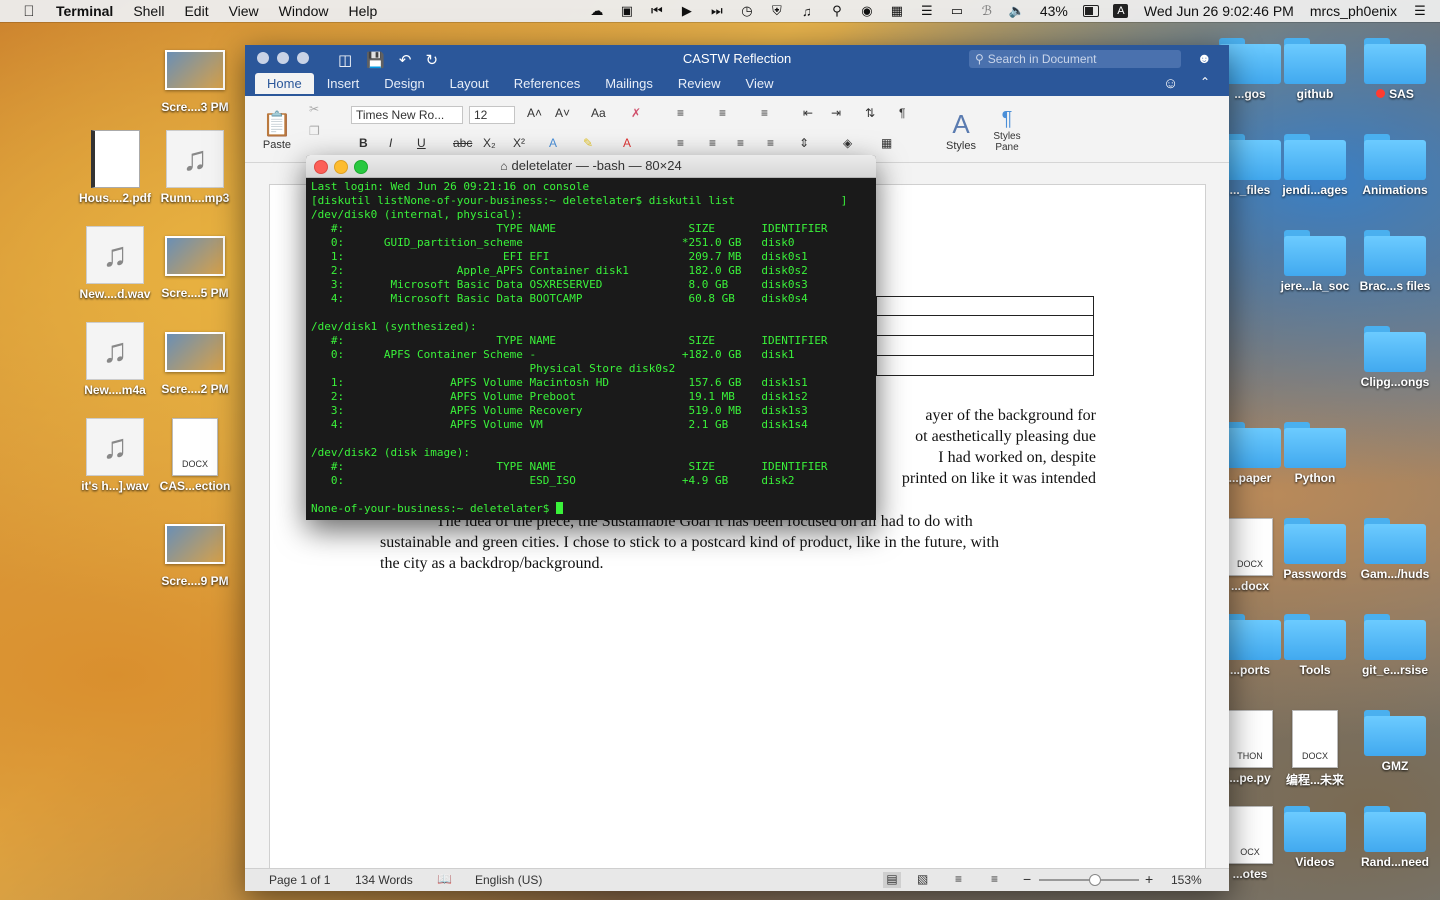 Image resolution: width=1440 pixels, height=900 pixels. I want to click on paste-button: 📋 Paste, so click(277, 130).